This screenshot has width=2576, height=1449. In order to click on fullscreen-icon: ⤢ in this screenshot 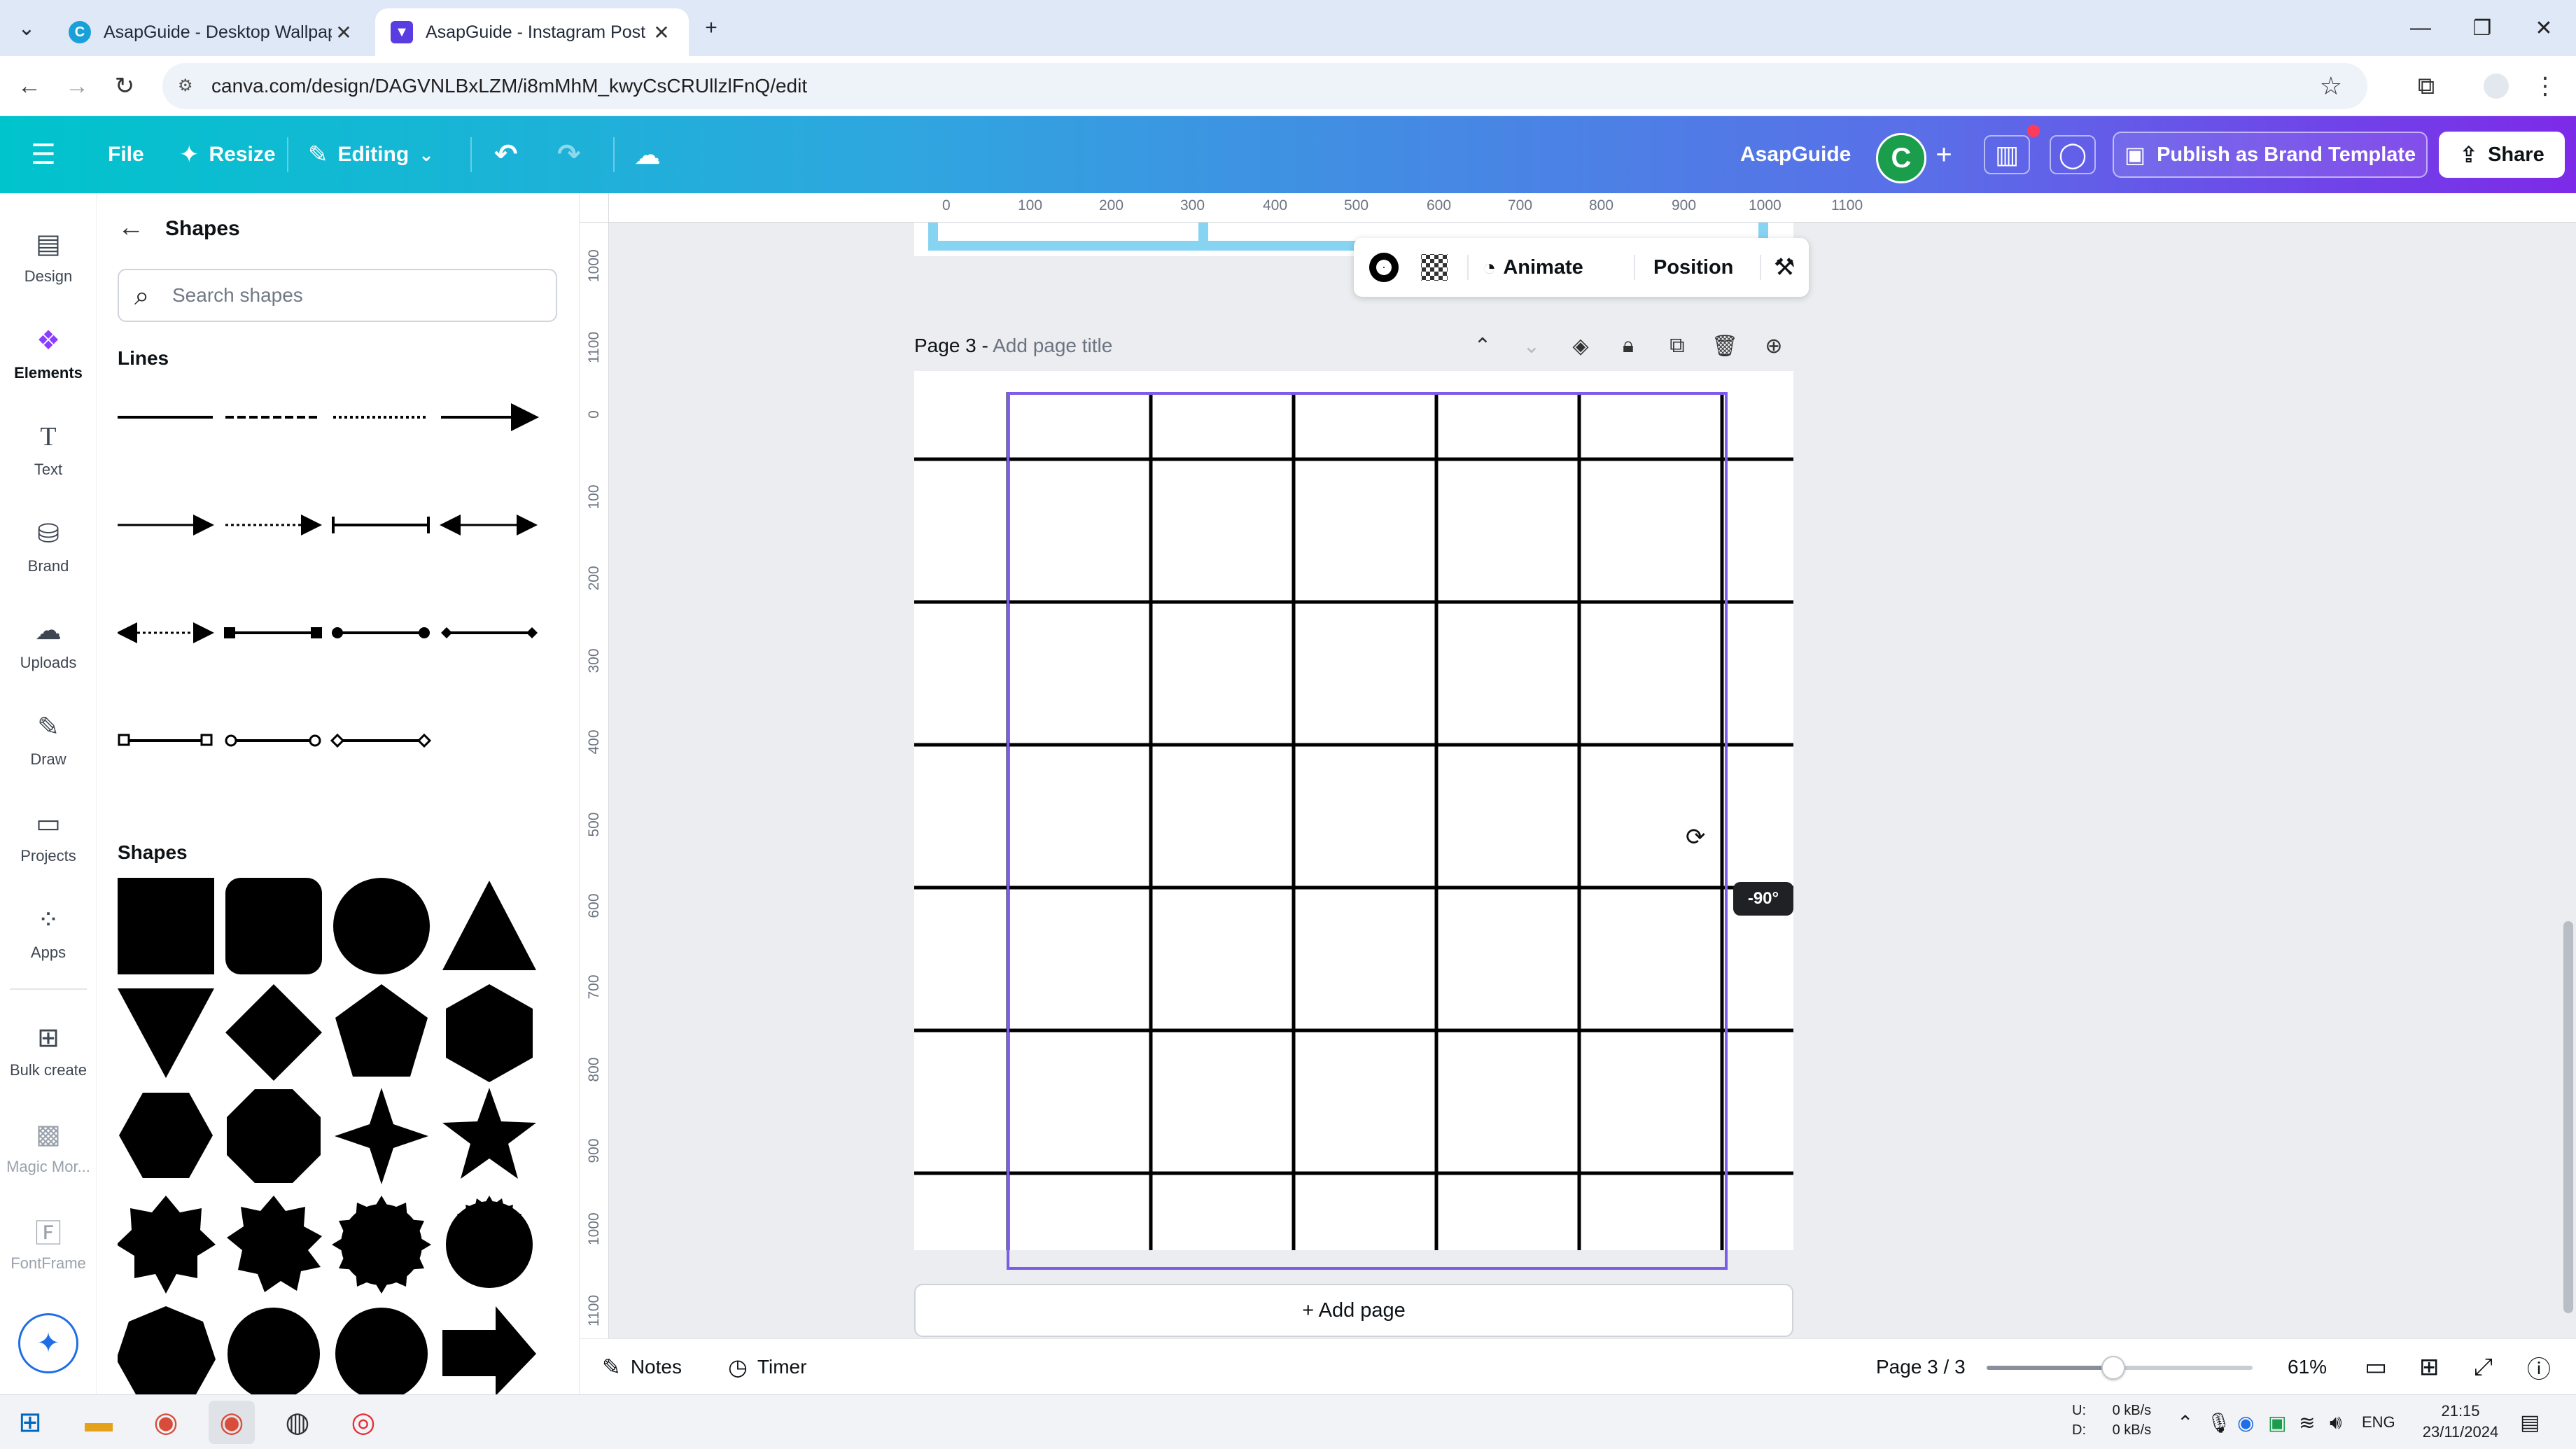, I will do `click(2483, 1367)`.